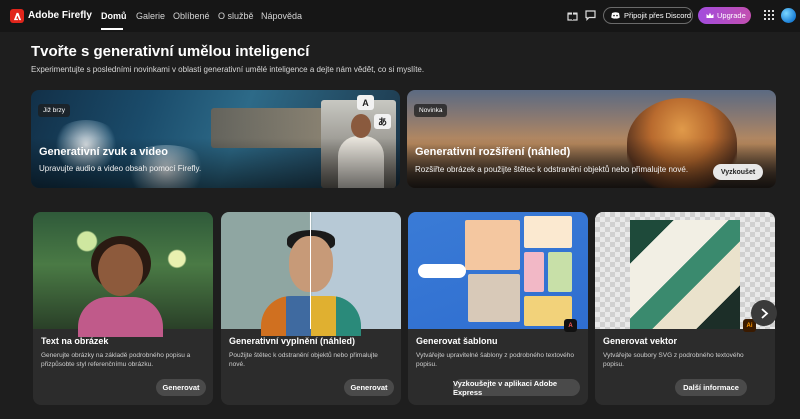 This screenshot has height=419, width=800. Describe the element at coordinates (60, 15) in the screenshot. I see `app-title: Adobe Firefly` at that location.